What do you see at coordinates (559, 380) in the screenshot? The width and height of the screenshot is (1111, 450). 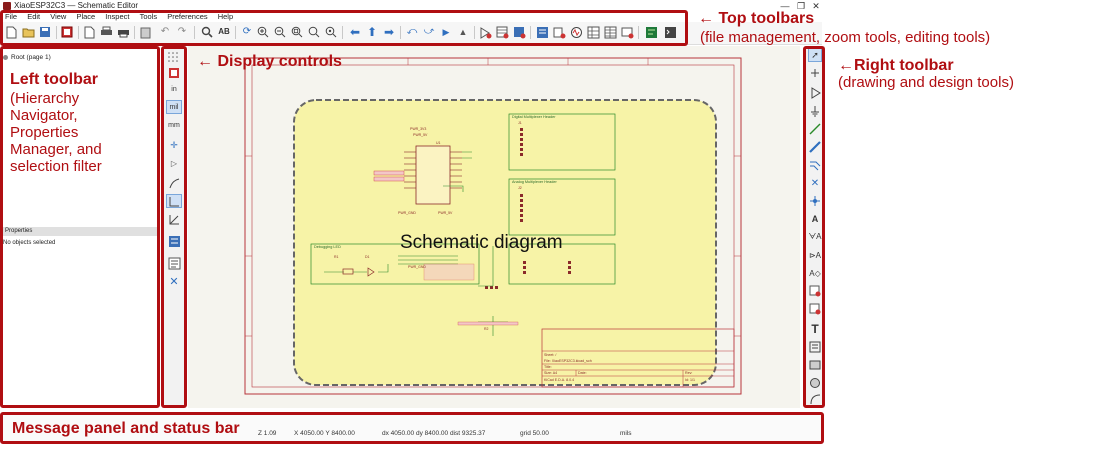 I see `svg-text: KiCad E.D.A. 8.0.4` at bounding box center [559, 380].